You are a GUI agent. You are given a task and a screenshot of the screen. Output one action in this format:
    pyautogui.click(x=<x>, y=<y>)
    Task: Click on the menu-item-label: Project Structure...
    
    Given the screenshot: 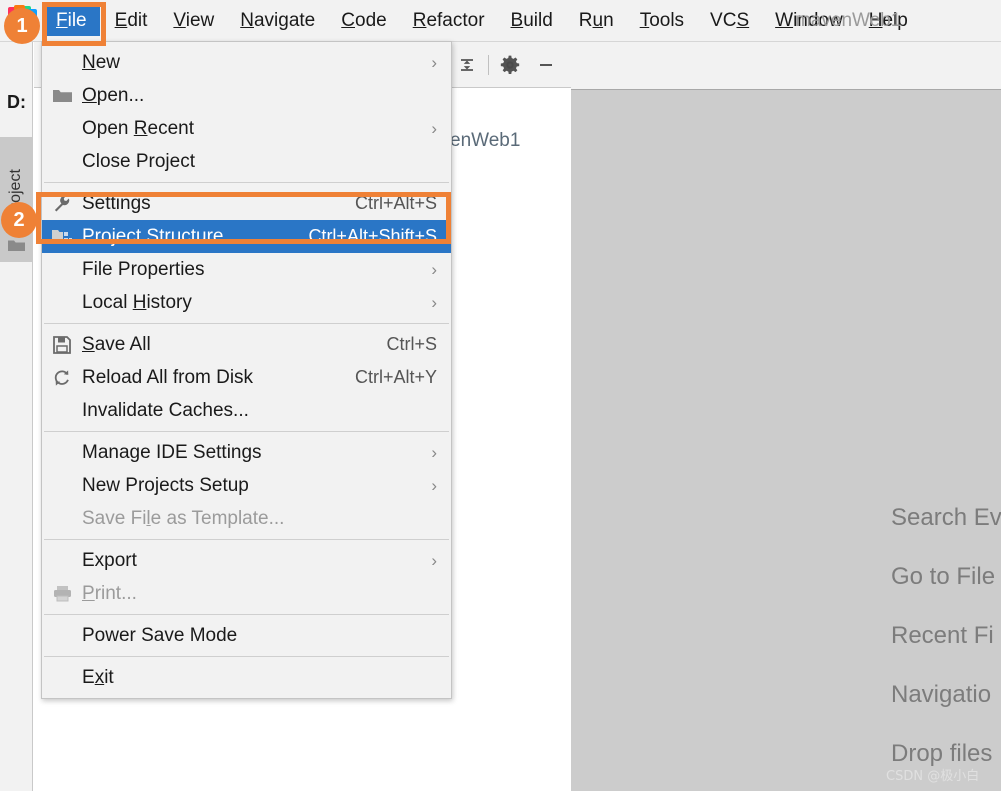 What is the action you would take?
    pyautogui.click(x=161, y=236)
    